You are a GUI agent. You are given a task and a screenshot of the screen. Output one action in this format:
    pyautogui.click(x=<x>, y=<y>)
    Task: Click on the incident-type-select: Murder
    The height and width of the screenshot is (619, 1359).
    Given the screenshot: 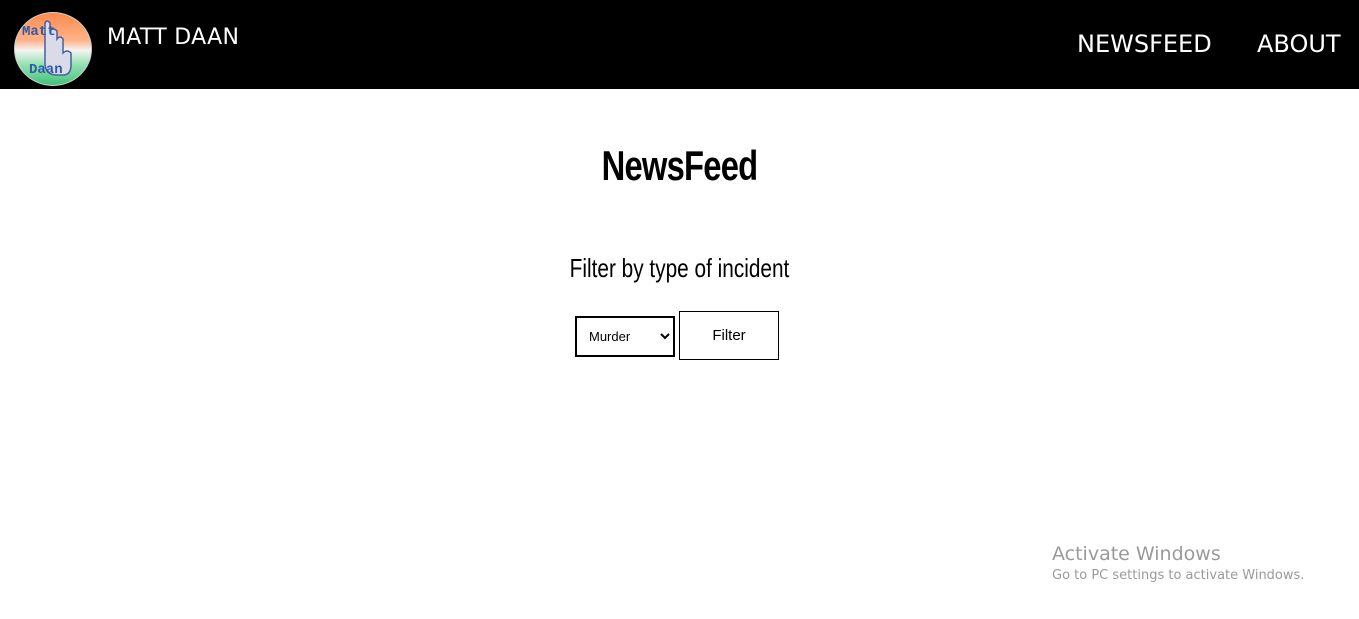 What is the action you would take?
    pyautogui.click(x=625, y=336)
    